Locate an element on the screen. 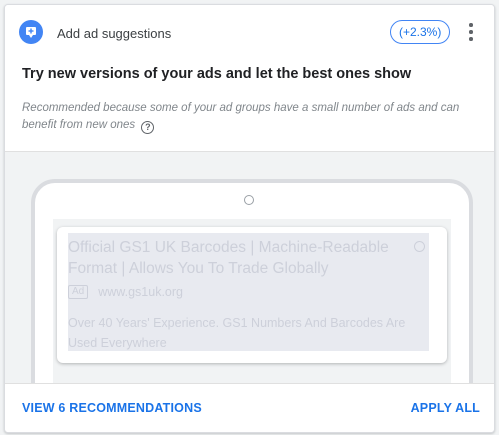 The width and height of the screenshot is (499, 435). ad-suggestion-icon is located at coordinates (31, 32).